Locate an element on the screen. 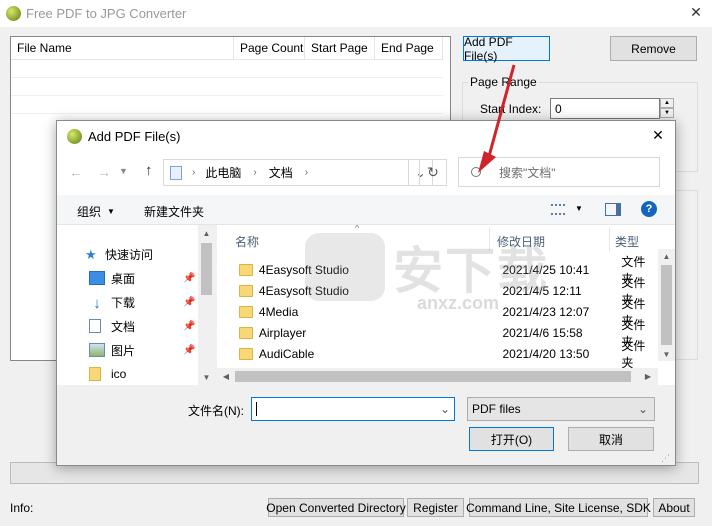 The image size is (712, 526). scroll-right-icon: ▶ is located at coordinates (648, 376).